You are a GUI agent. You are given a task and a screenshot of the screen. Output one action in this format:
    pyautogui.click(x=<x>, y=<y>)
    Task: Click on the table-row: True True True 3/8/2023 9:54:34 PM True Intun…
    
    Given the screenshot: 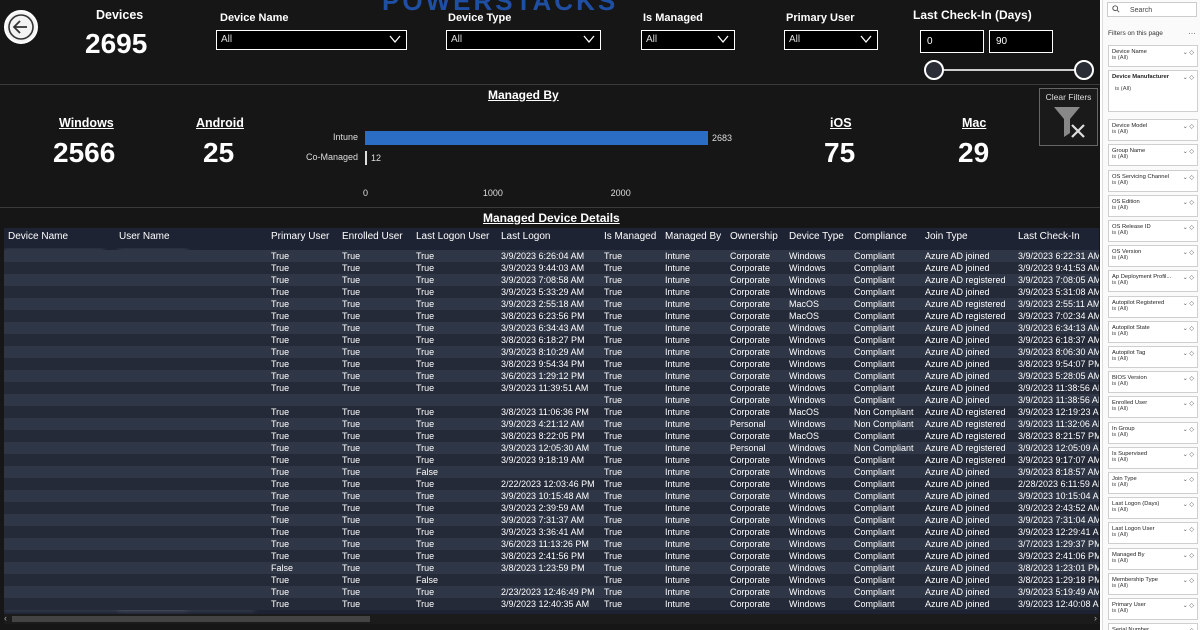 What is the action you would take?
    pyautogui.click(x=551, y=364)
    